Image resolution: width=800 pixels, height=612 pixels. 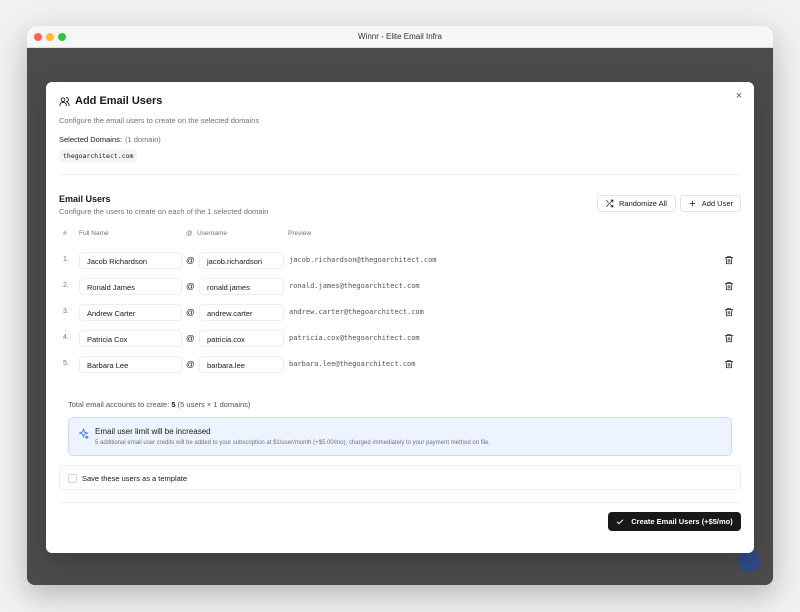 What do you see at coordinates (119, 404) in the screenshot?
I see `summary-label: Total email accounts to create:` at bounding box center [119, 404].